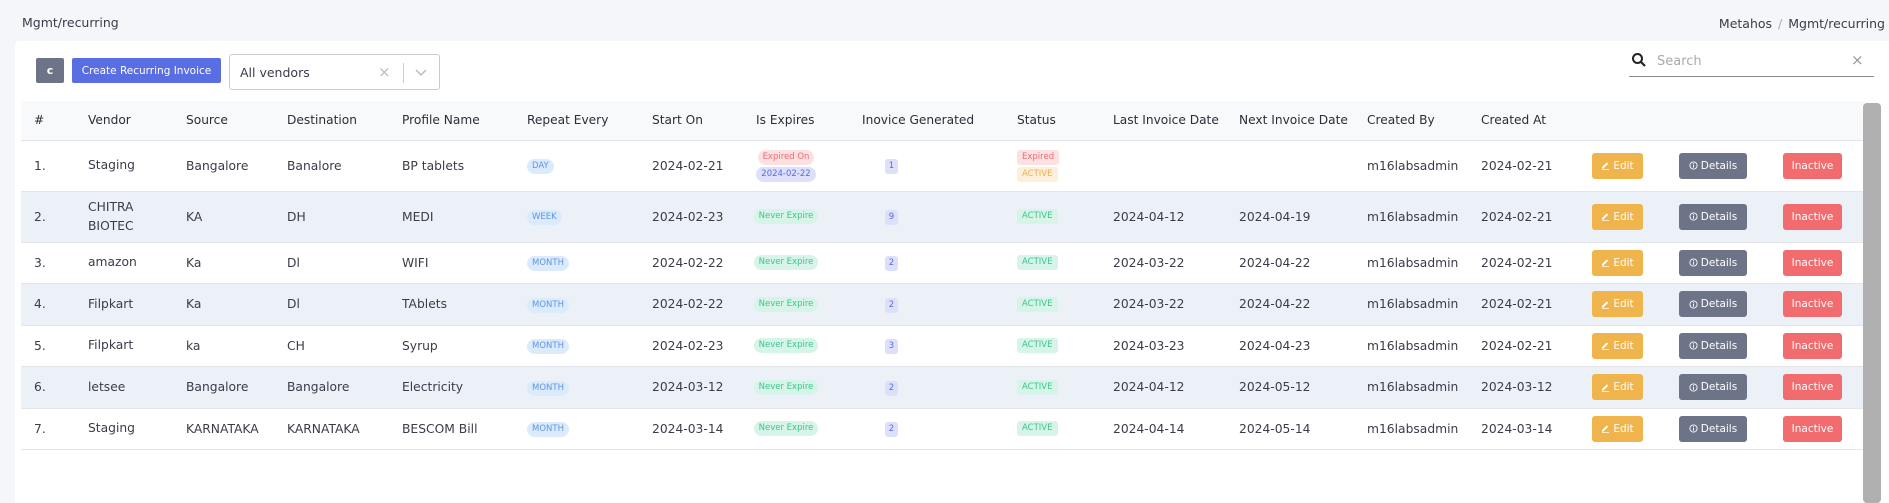 The width and height of the screenshot is (1889, 503). Describe the element at coordinates (1052, 387) in the screenshot. I see `cell-status: ACTIVE` at that location.